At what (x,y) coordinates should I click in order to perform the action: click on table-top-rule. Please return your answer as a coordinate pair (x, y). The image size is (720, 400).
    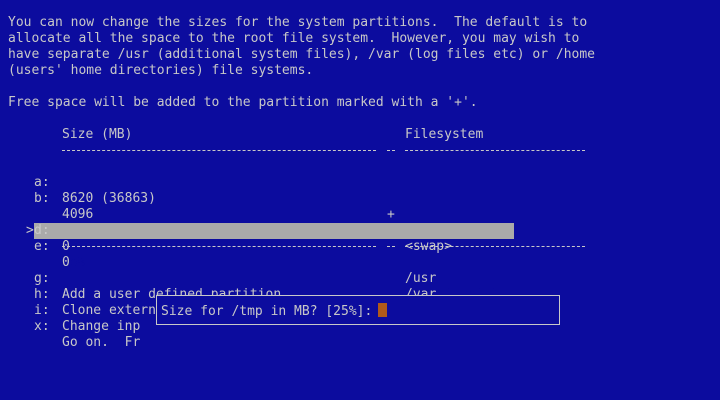
    Looking at the image, I should click on (360, 151).